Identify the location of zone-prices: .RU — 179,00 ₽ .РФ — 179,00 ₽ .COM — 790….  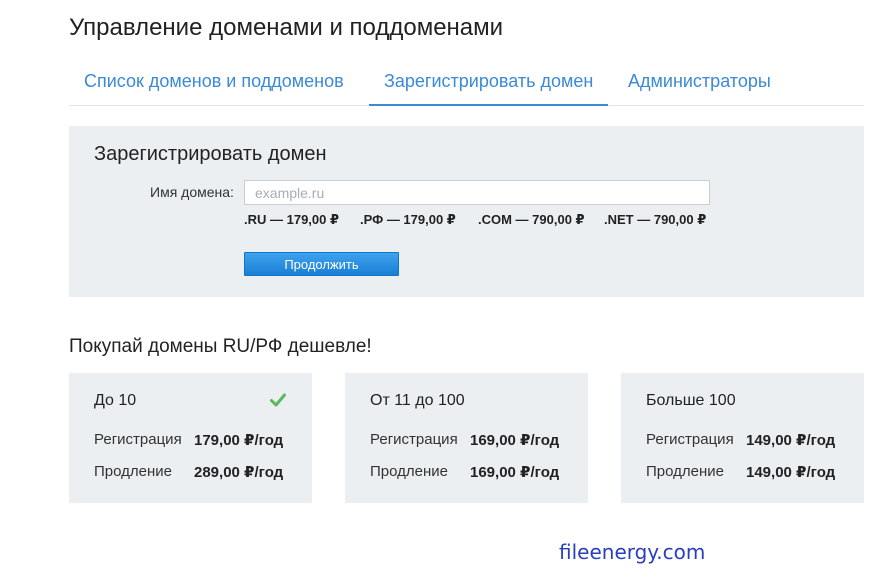
(479, 221).